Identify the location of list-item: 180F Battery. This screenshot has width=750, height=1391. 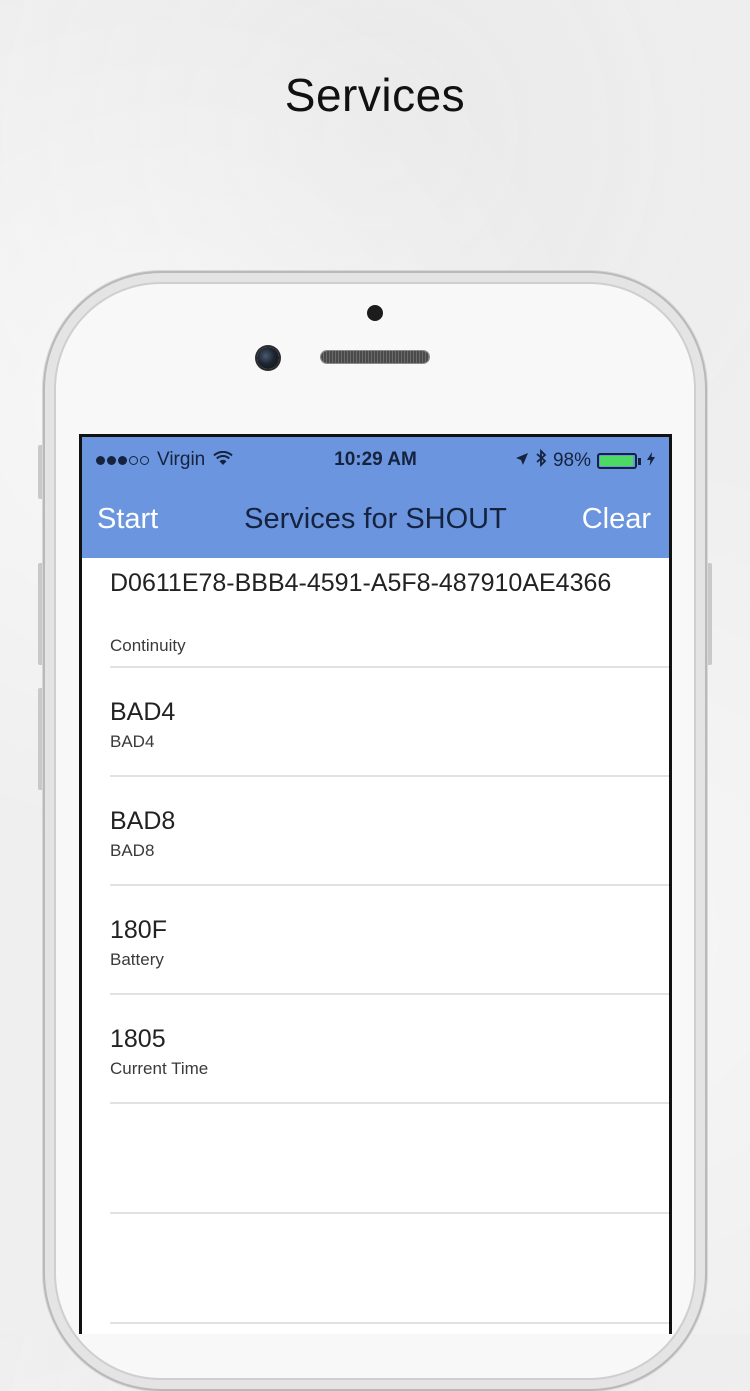
(389, 940).